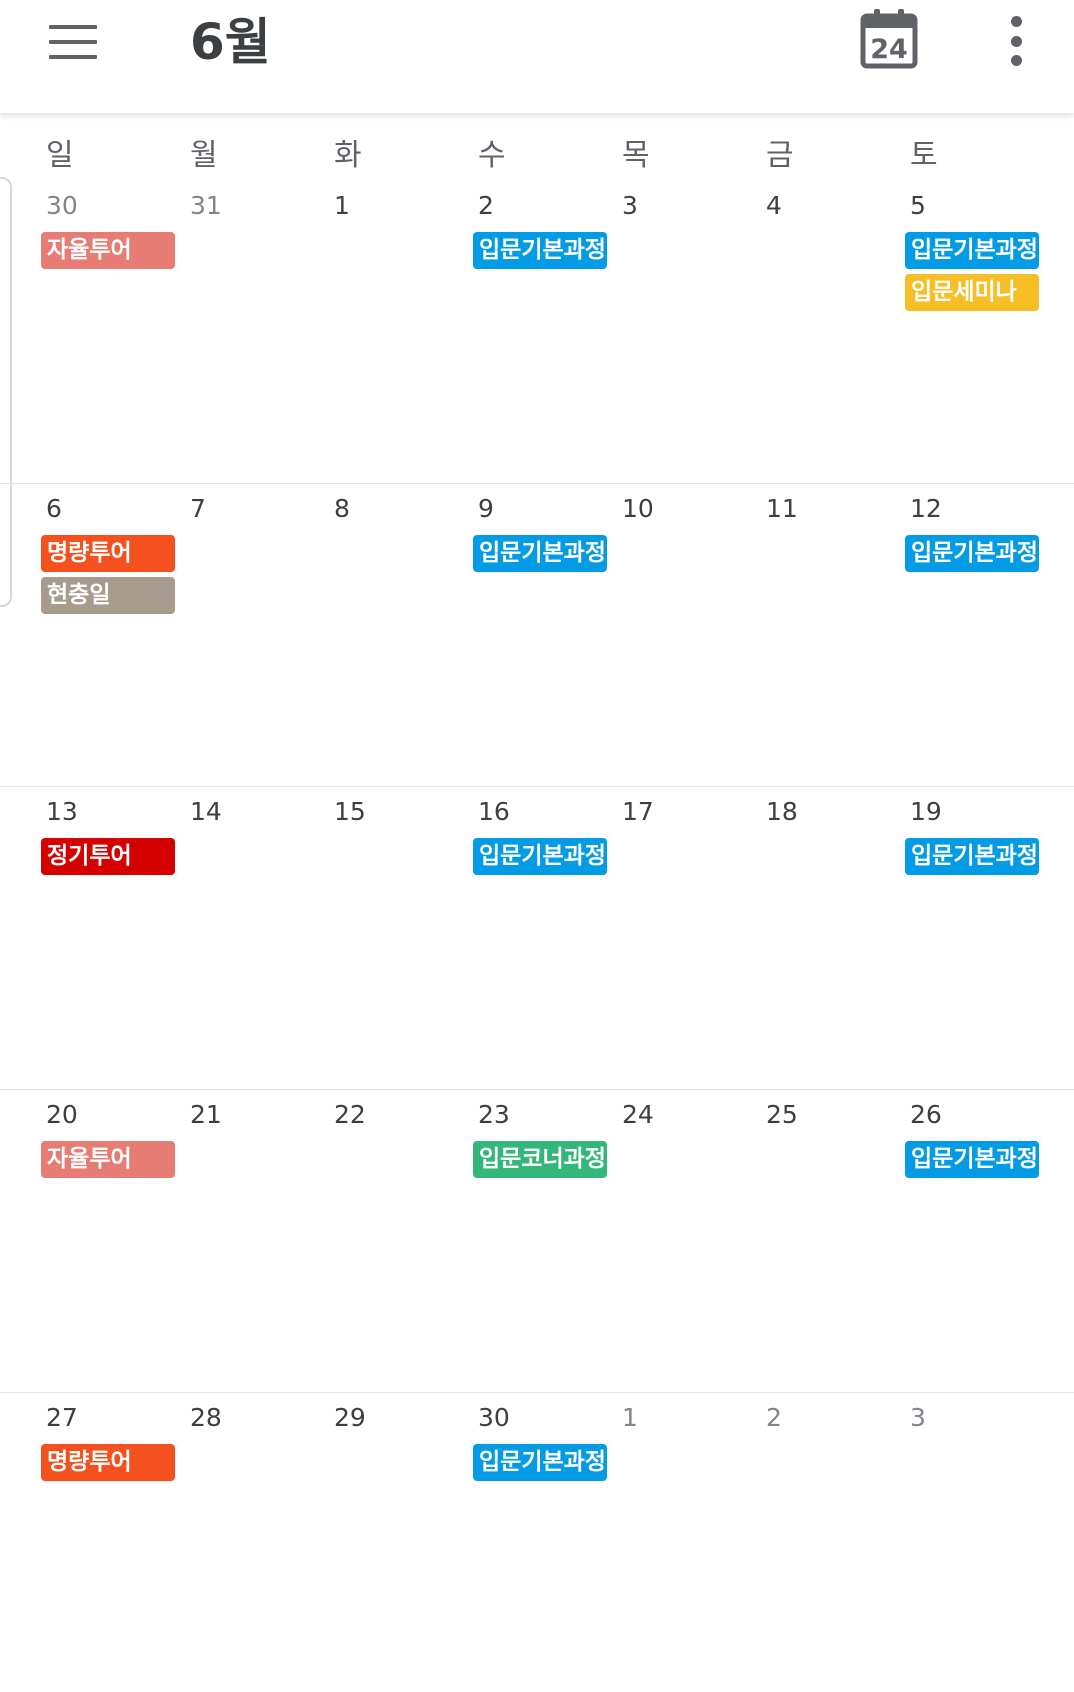 The height and width of the screenshot is (1692, 1074). What do you see at coordinates (206, 1114) in the screenshot?
I see `day-number: 21` at bounding box center [206, 1114].